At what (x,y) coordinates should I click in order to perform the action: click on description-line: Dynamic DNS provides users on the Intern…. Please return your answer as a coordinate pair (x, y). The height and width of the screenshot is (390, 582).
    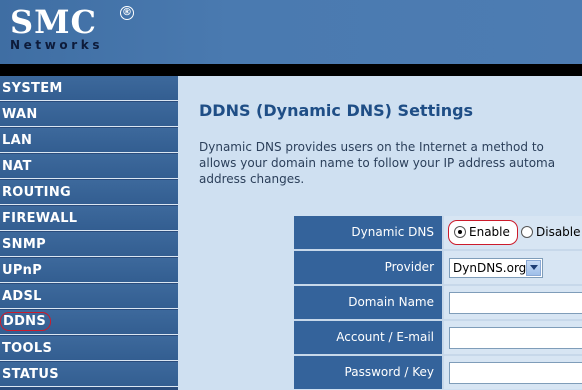
    Looking at the image, I should click on (371, 147).